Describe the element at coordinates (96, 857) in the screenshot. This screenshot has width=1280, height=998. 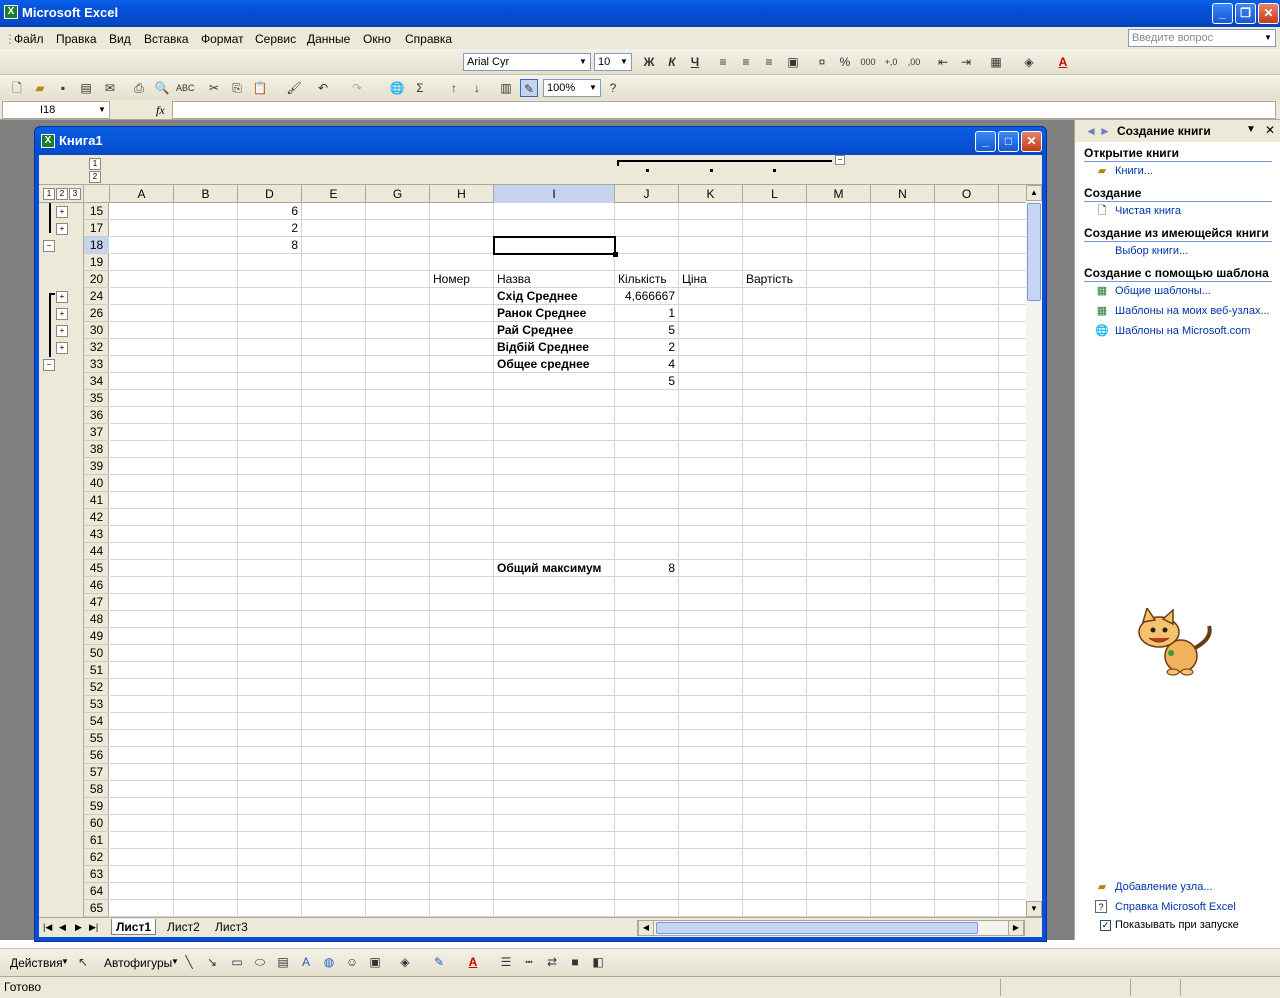
I see `row-header-62: 62` at that location.